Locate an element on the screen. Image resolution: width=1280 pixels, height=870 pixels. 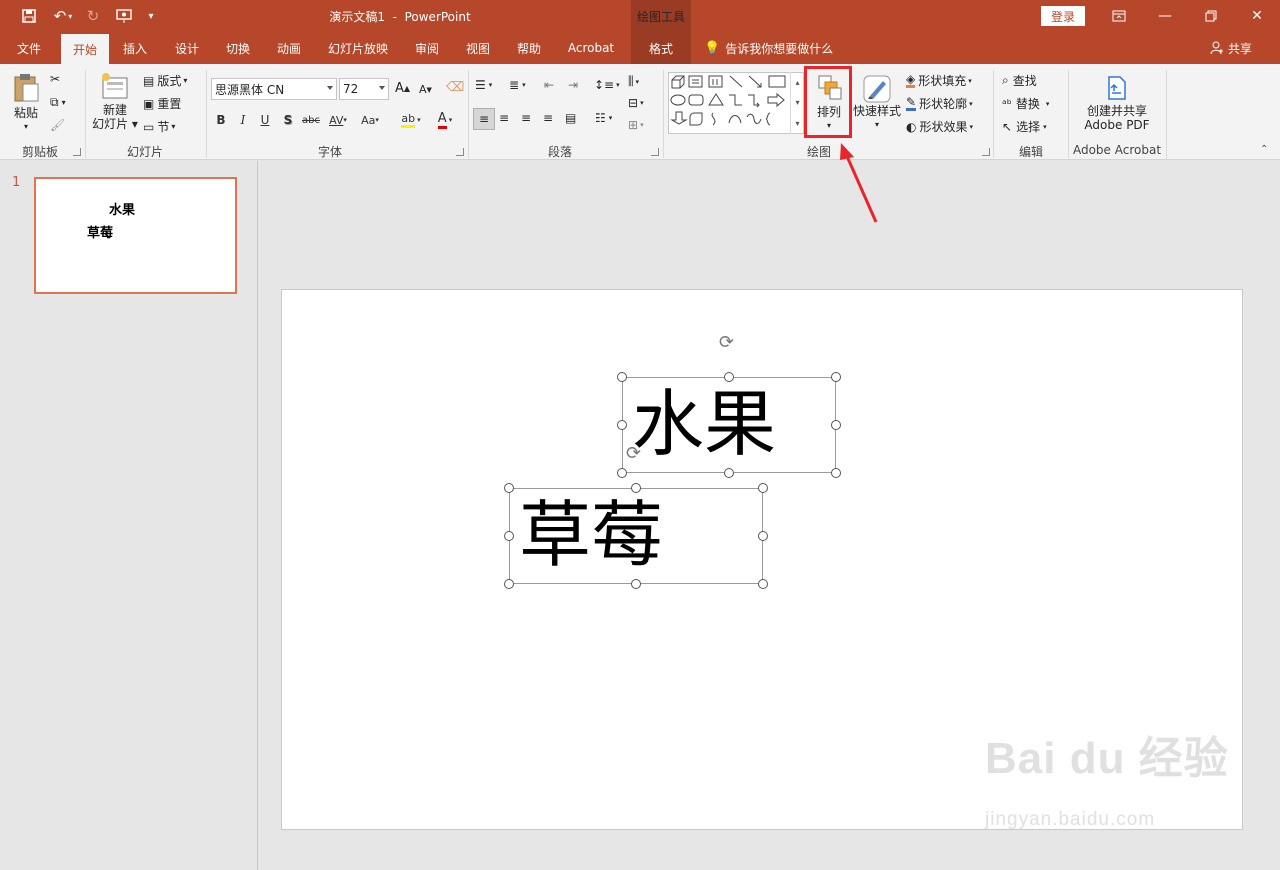
shrink-font-button: A ▼ is located at coordinates (425, 89).